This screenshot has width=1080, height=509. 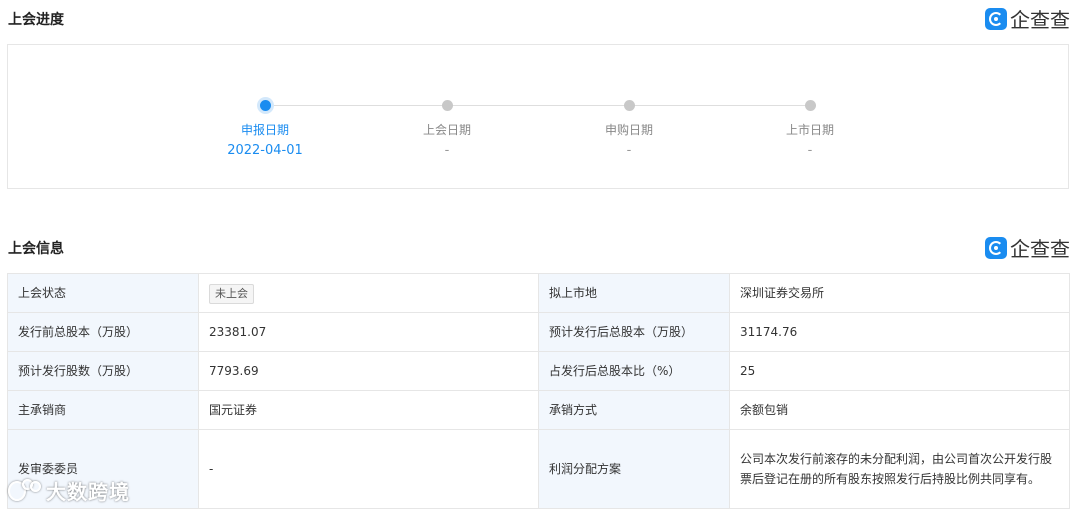 I want to click on step-subscription-date: 申购日期 -, so click(x=629, y=129).